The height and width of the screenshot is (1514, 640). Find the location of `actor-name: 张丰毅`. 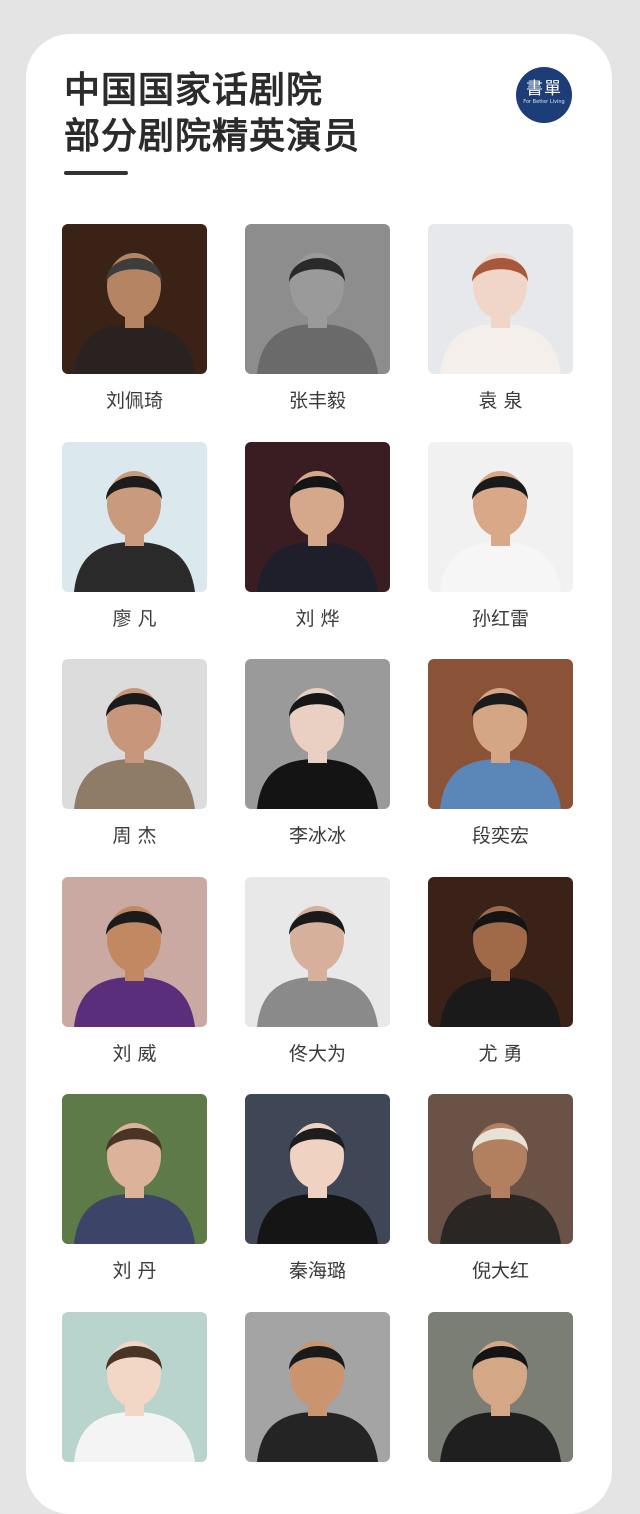

actor-name: 张丰毅 is located at coordinates (317, 401).